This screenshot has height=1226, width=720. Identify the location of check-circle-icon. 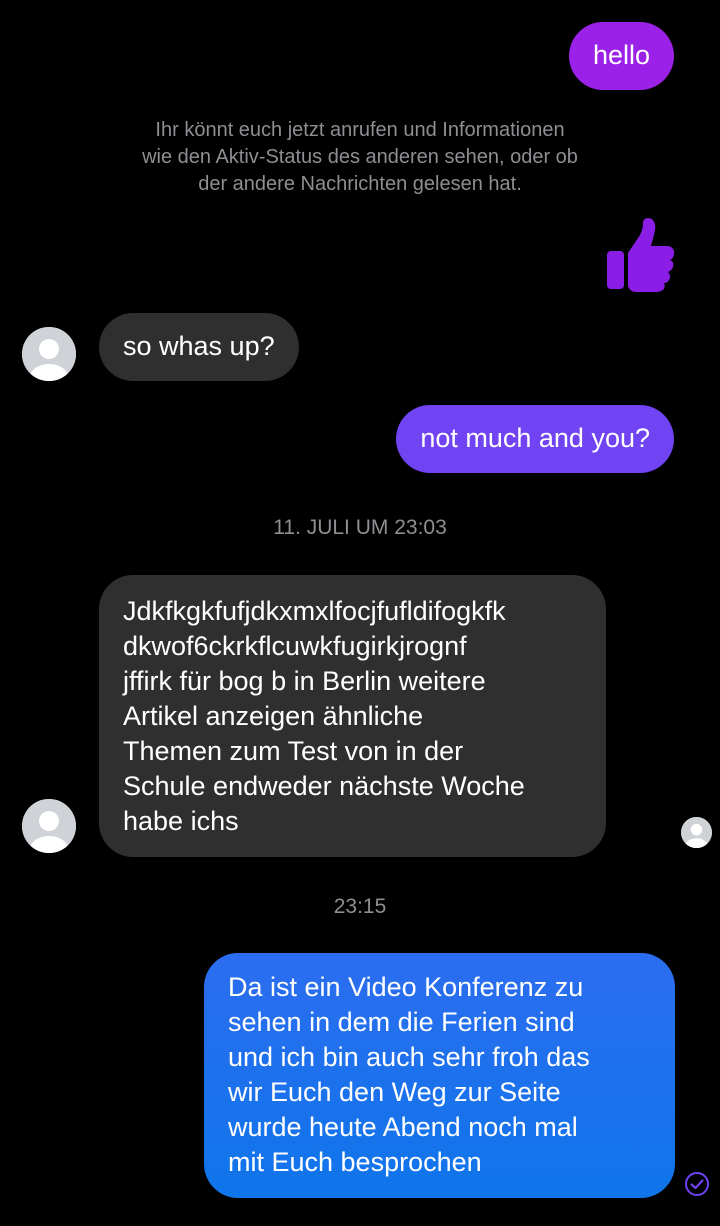
(697, 1184).